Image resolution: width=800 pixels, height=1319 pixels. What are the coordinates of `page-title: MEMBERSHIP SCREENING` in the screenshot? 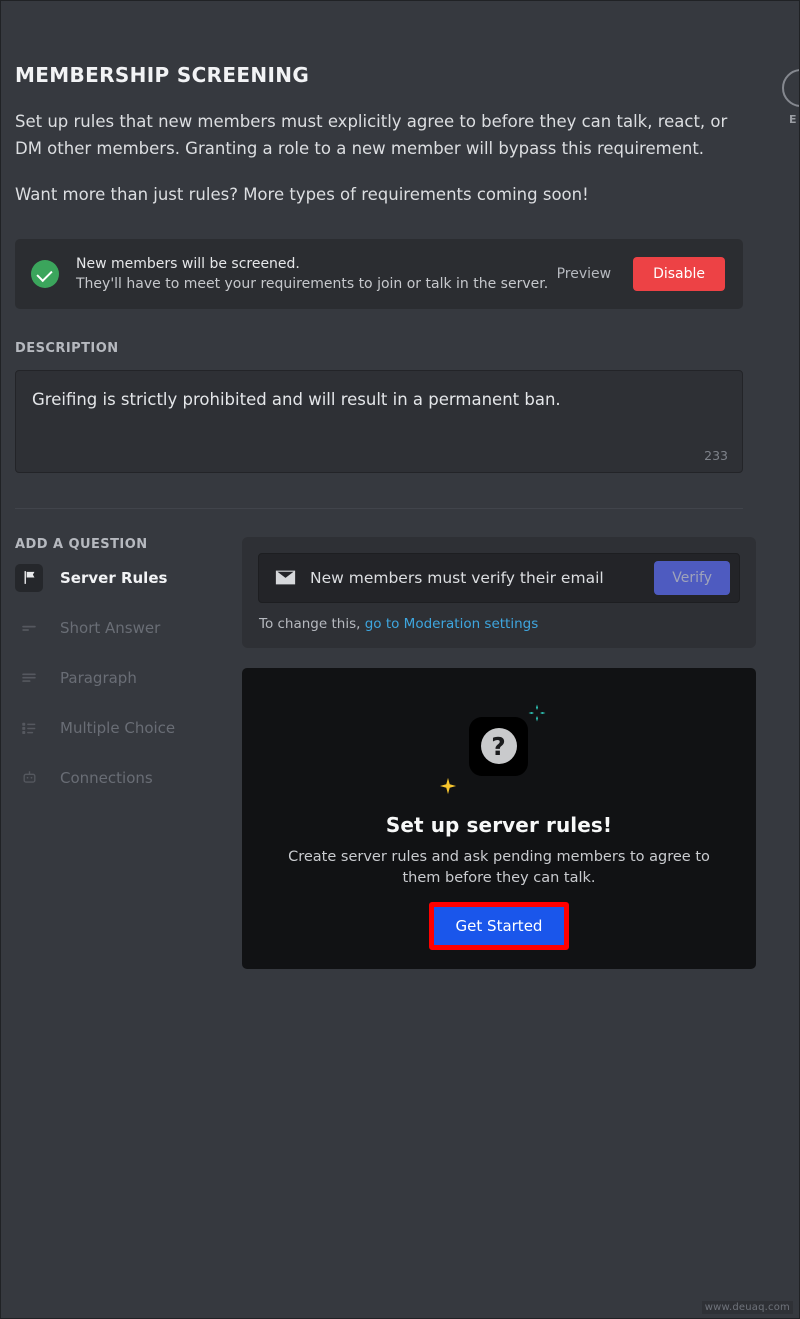 It's located at (162, 75).